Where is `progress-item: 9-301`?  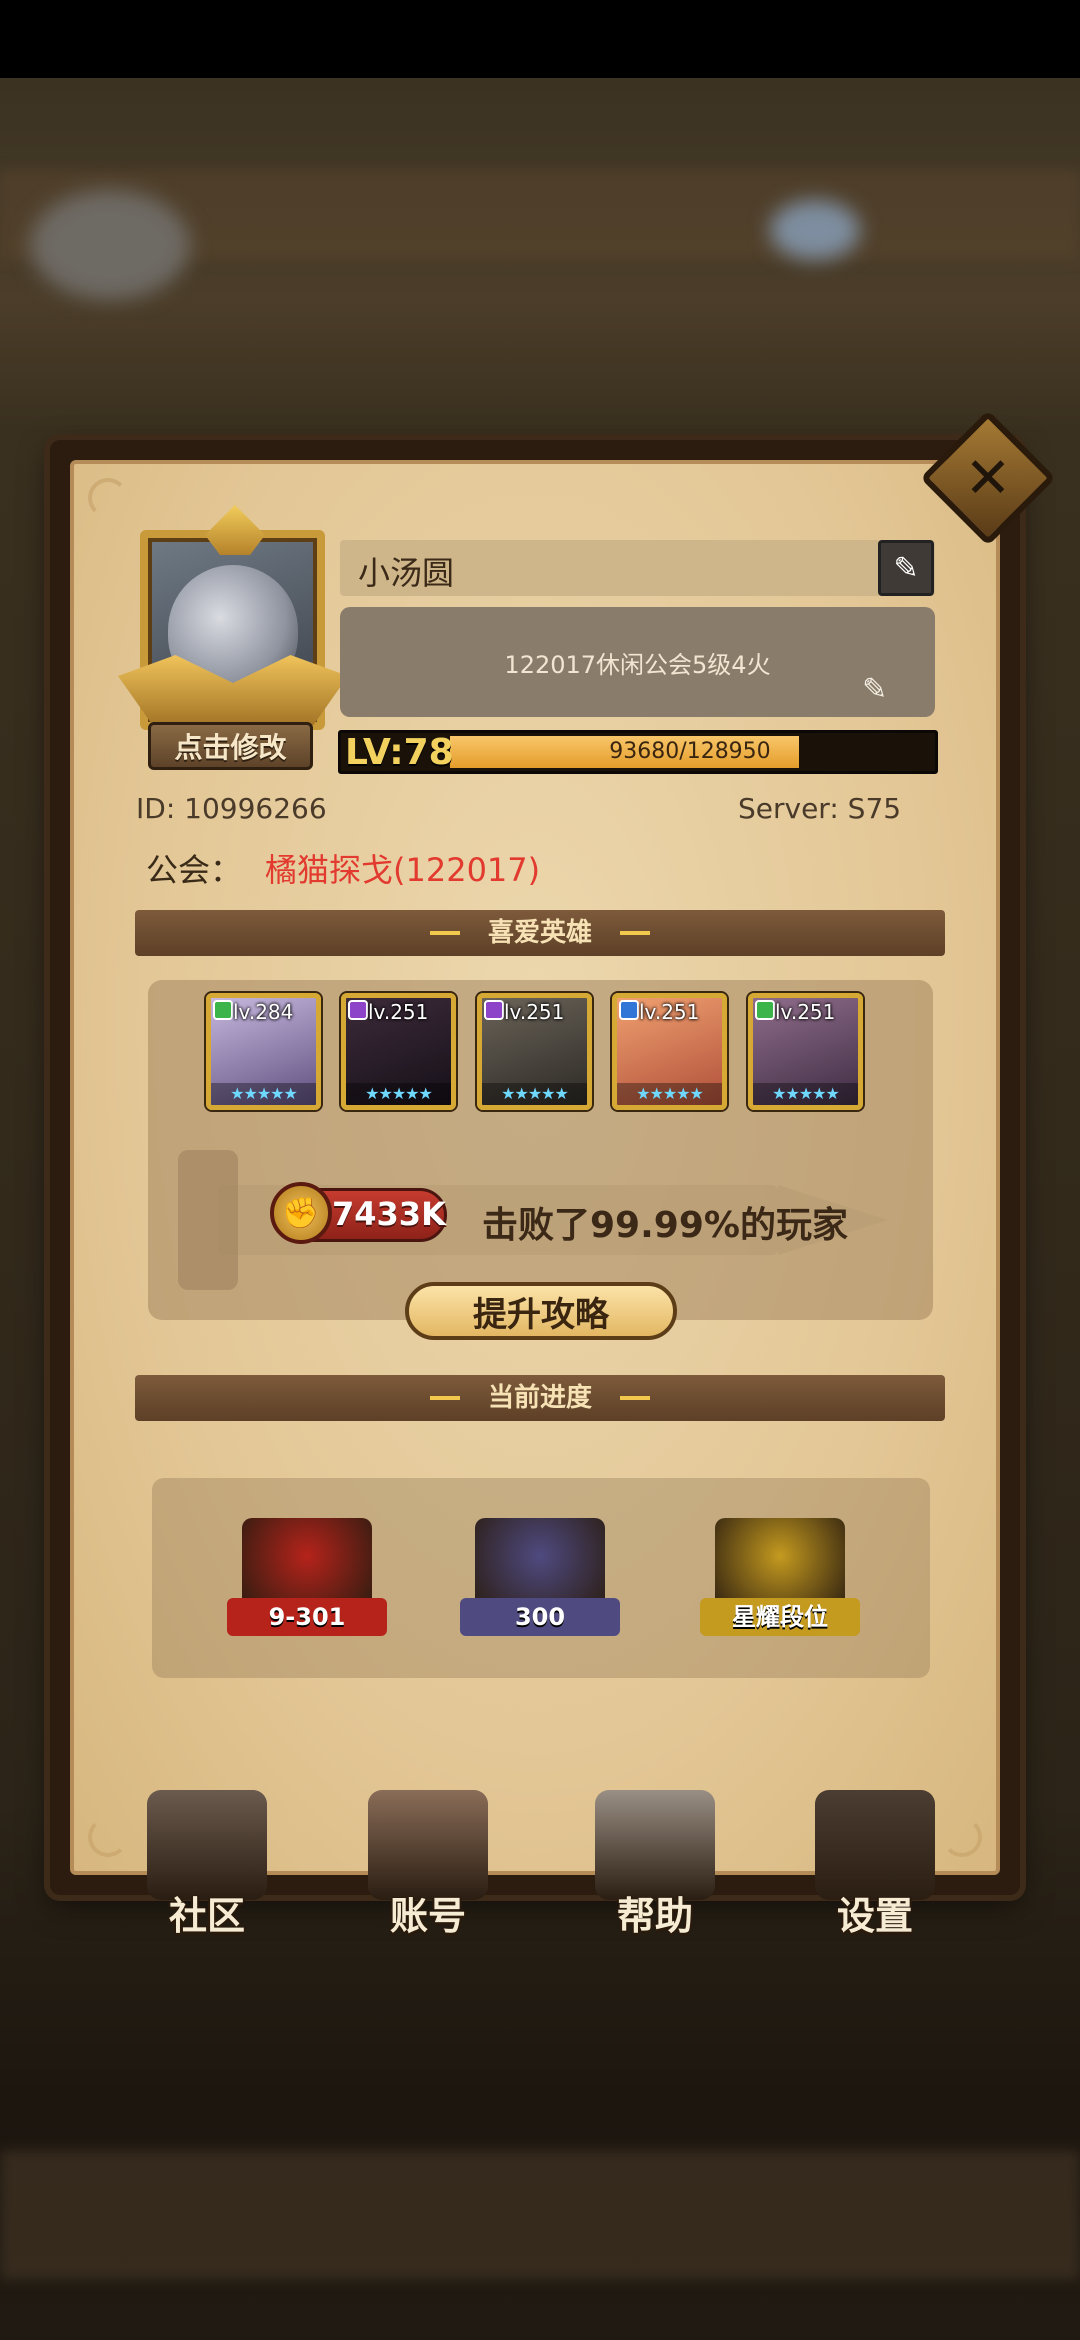
progress-item: 9-301 is located at coordinates (307, 1580).